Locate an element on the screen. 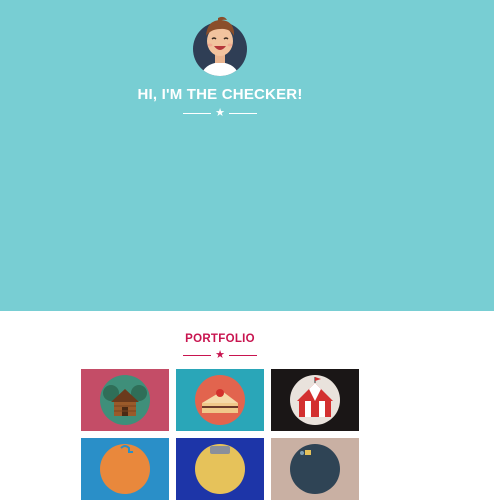 The width and height of the screenshot is (494, 500). portfolio-item-circus is located at coordinates (315, 400).